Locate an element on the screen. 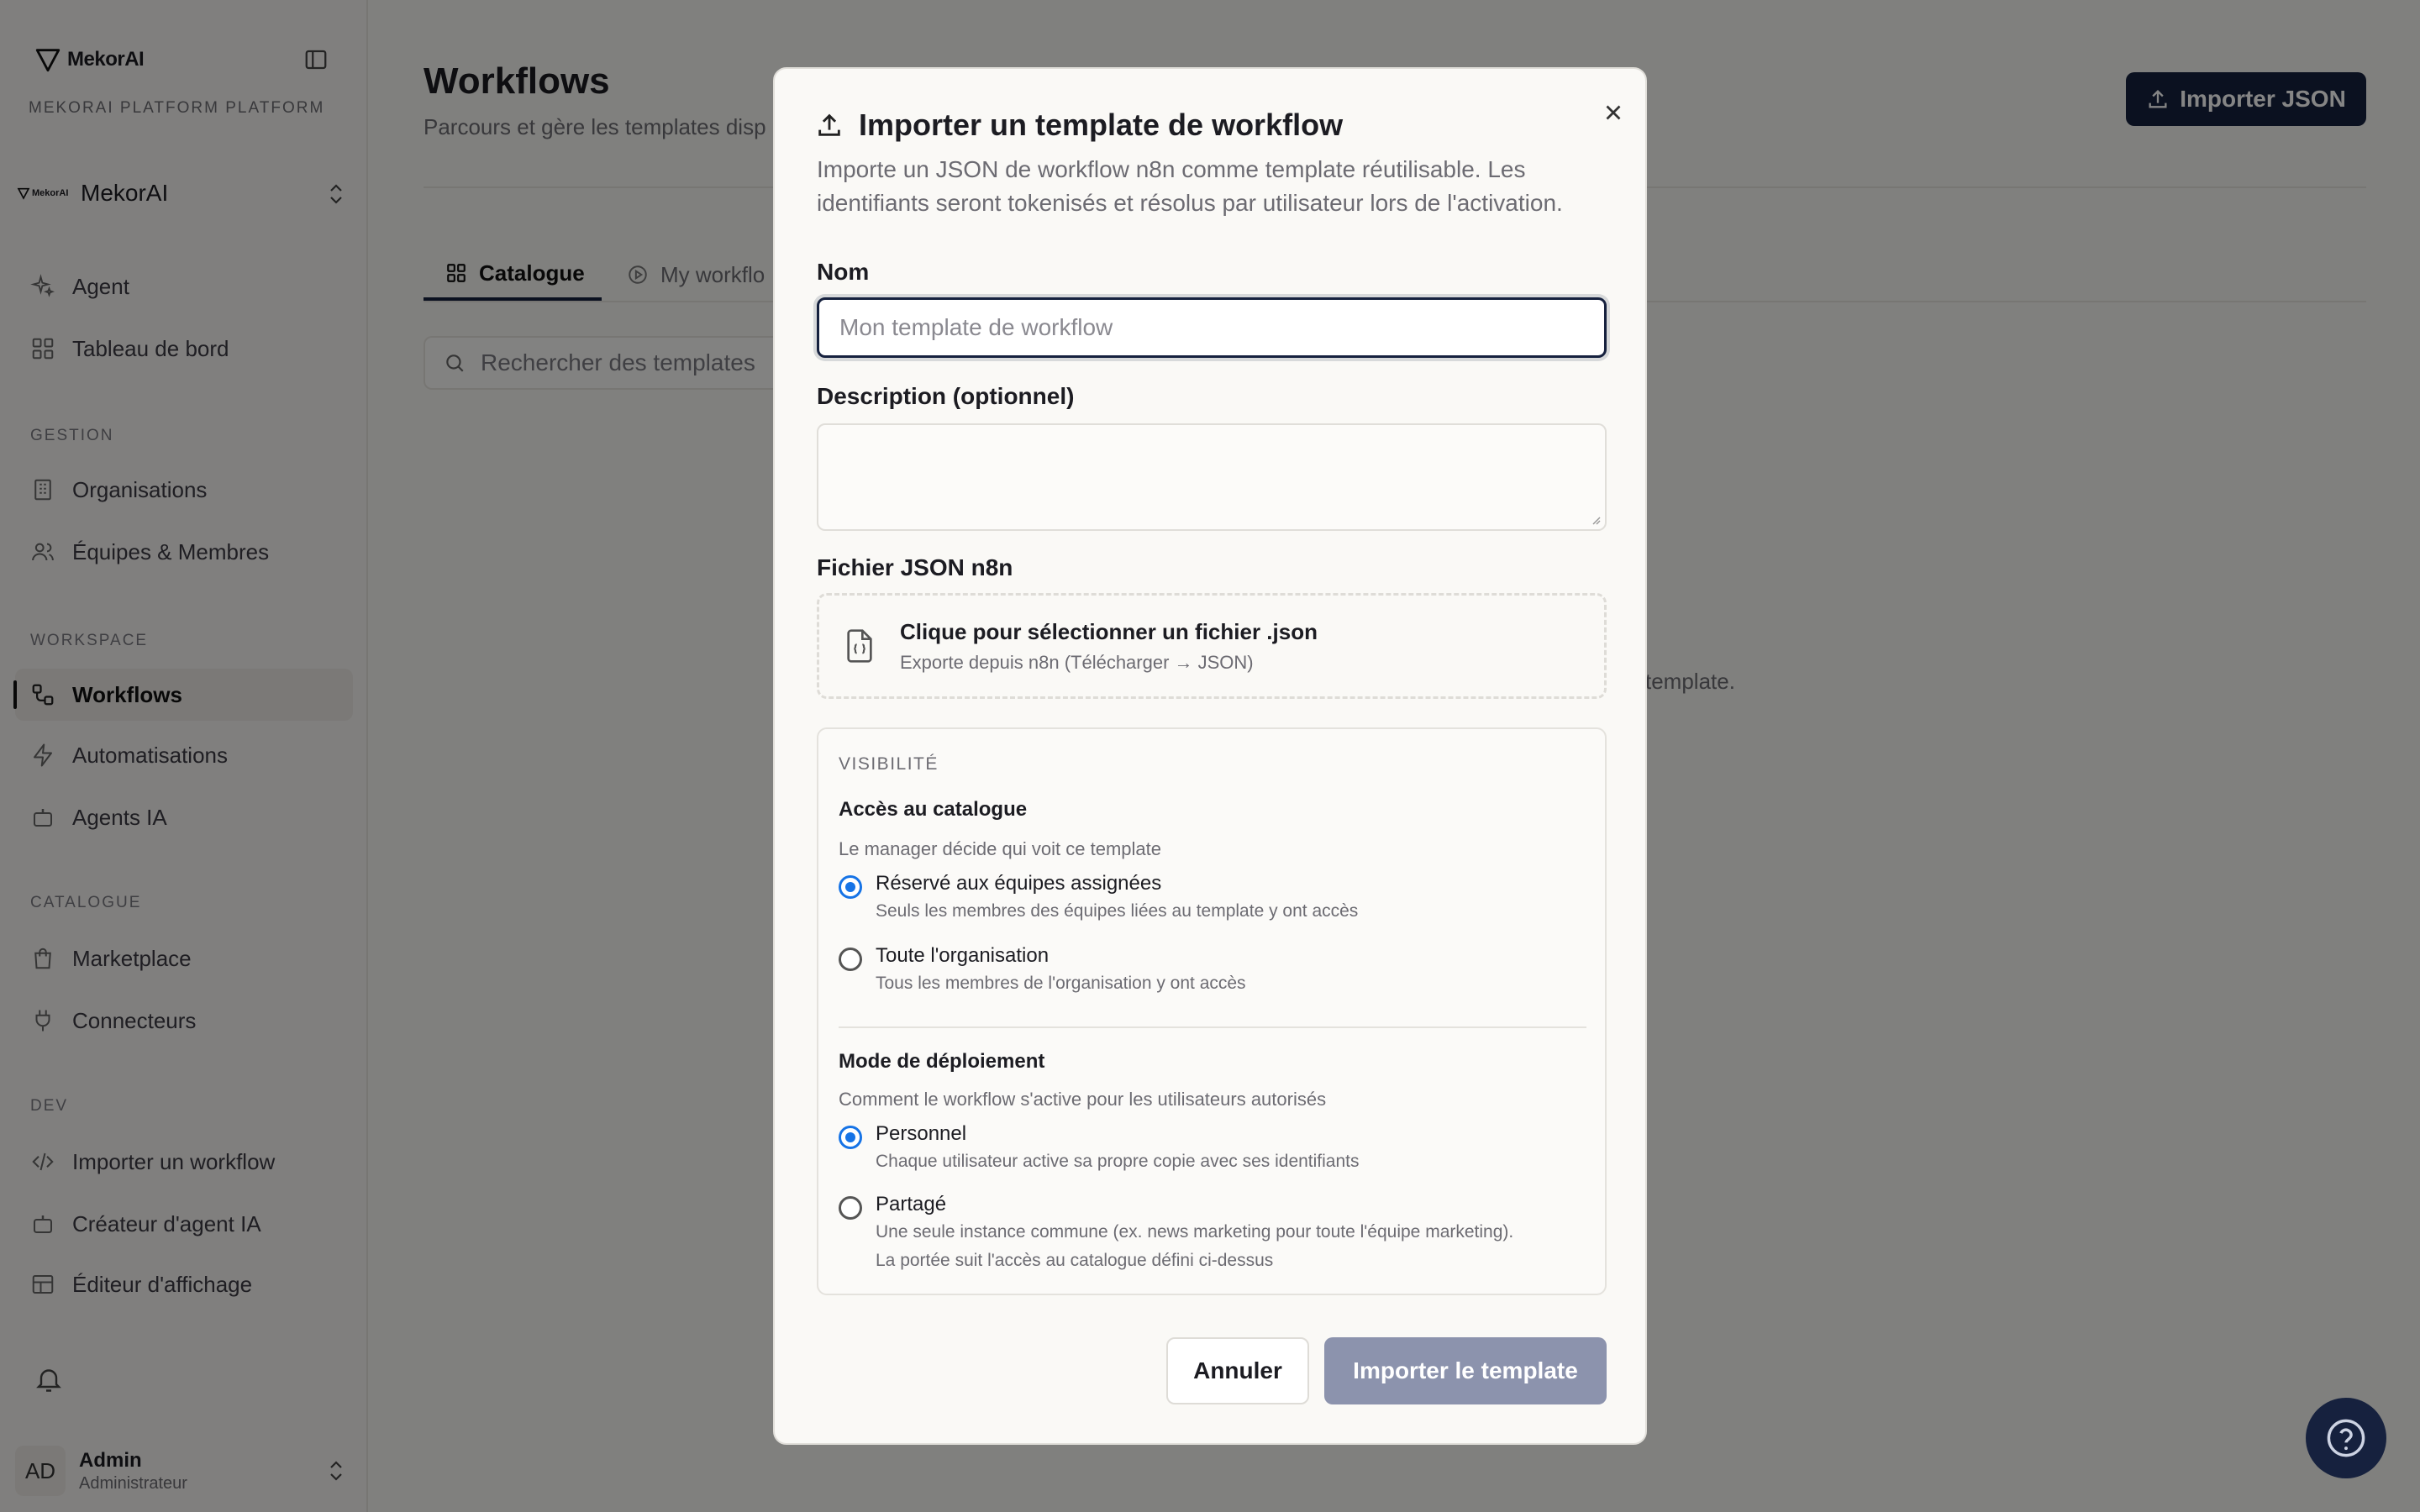  visibility-label: VISIBILITÉ is located at coordinates (889, 764).